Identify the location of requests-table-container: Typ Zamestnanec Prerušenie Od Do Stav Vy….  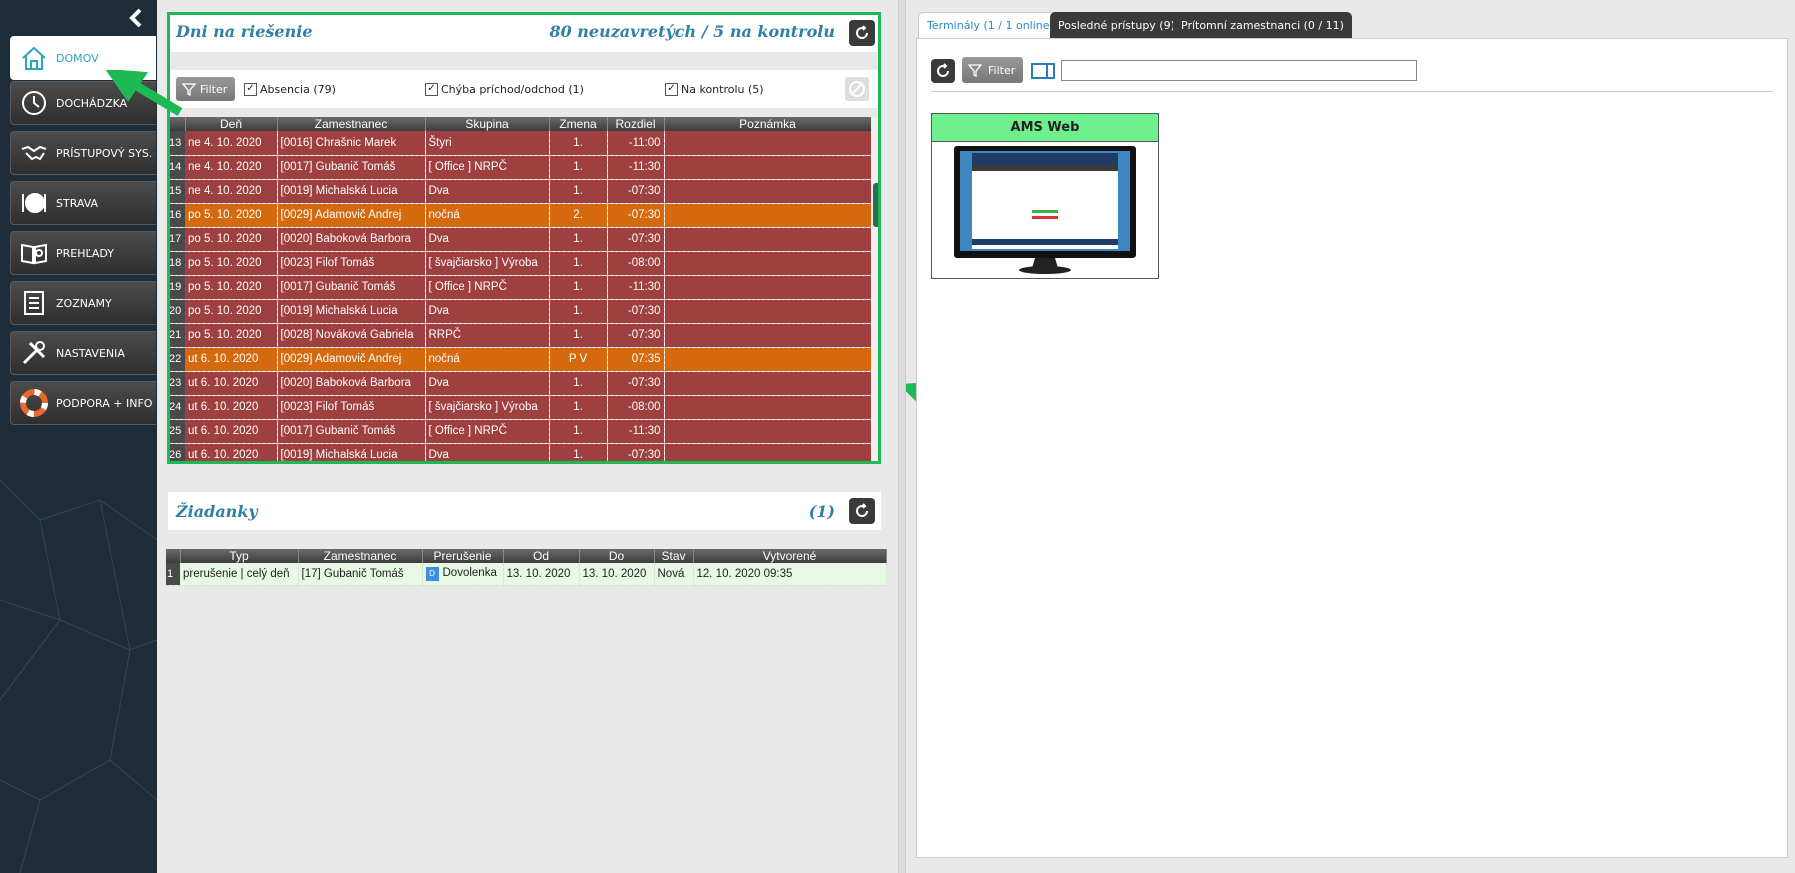
(526, 567).